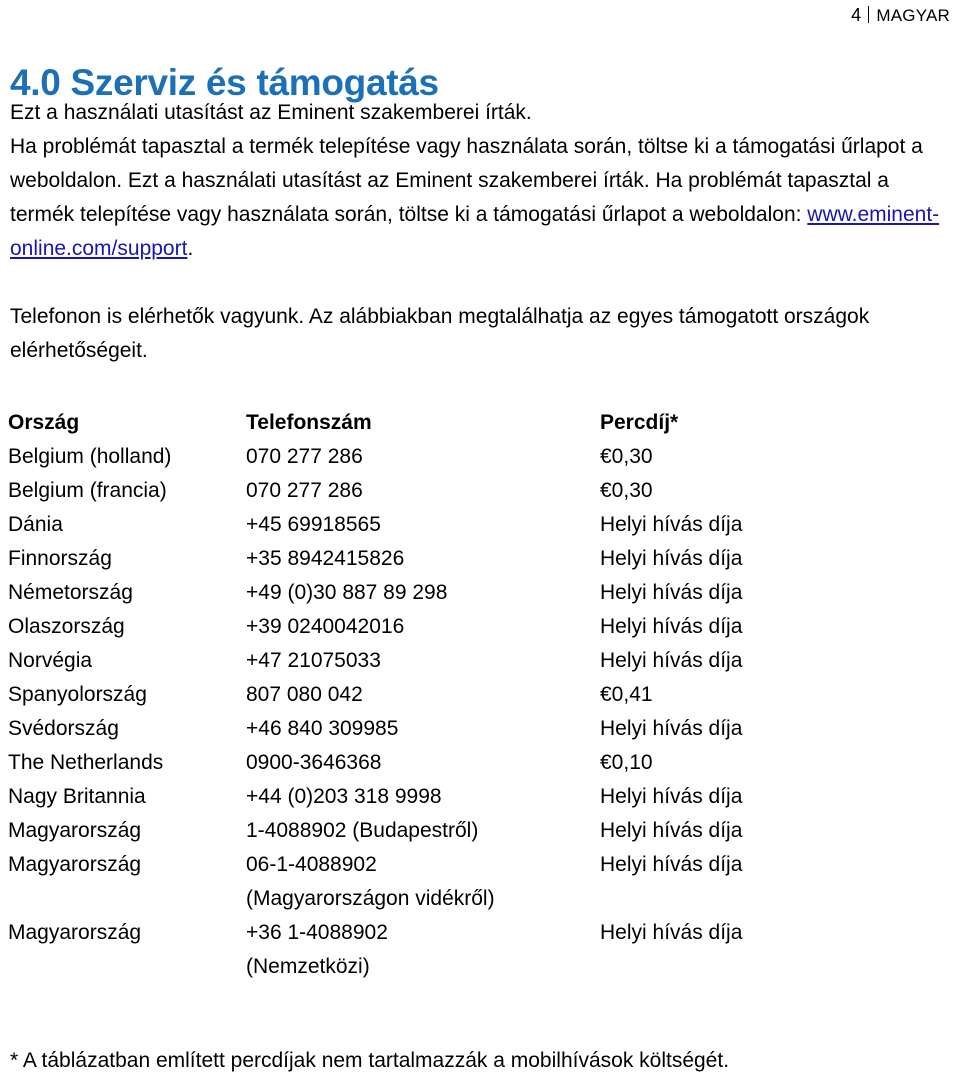 This screenshot has width=960, height=1090. I want to click on intro-paragraph-2-period: ., so click(190, 248).